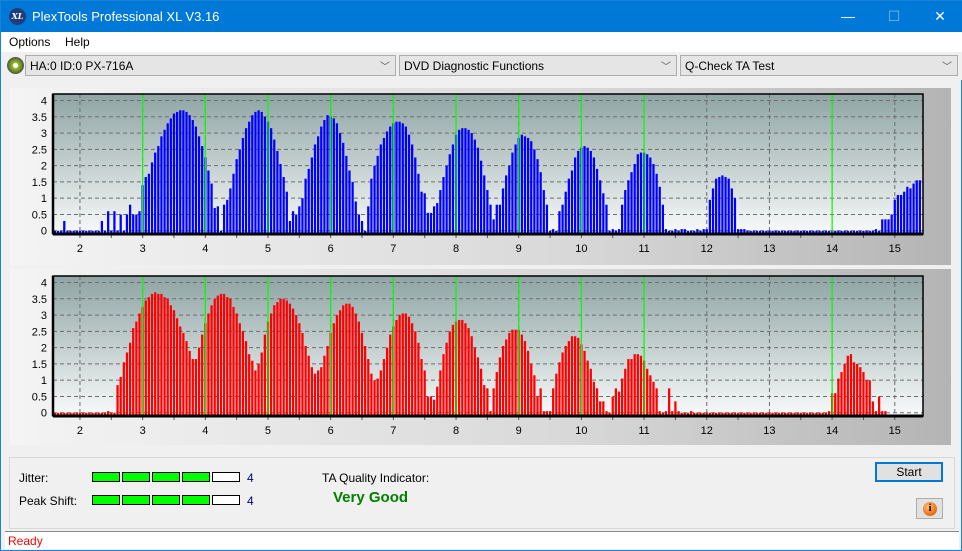 The width and height of the screenshot is (962, 551). Describe the element at coordinates (44, 102) in the screenshot. I see `y-tick-label: 4` at that location.